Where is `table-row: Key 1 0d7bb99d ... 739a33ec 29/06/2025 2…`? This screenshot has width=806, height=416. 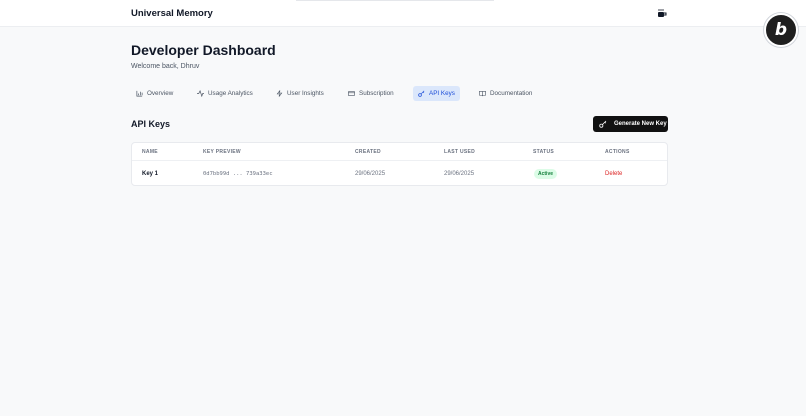
table-row: Key 1 0d7bb99d ... 739a33ec 29/06/2025 2… is located at coordinates (399, 174).